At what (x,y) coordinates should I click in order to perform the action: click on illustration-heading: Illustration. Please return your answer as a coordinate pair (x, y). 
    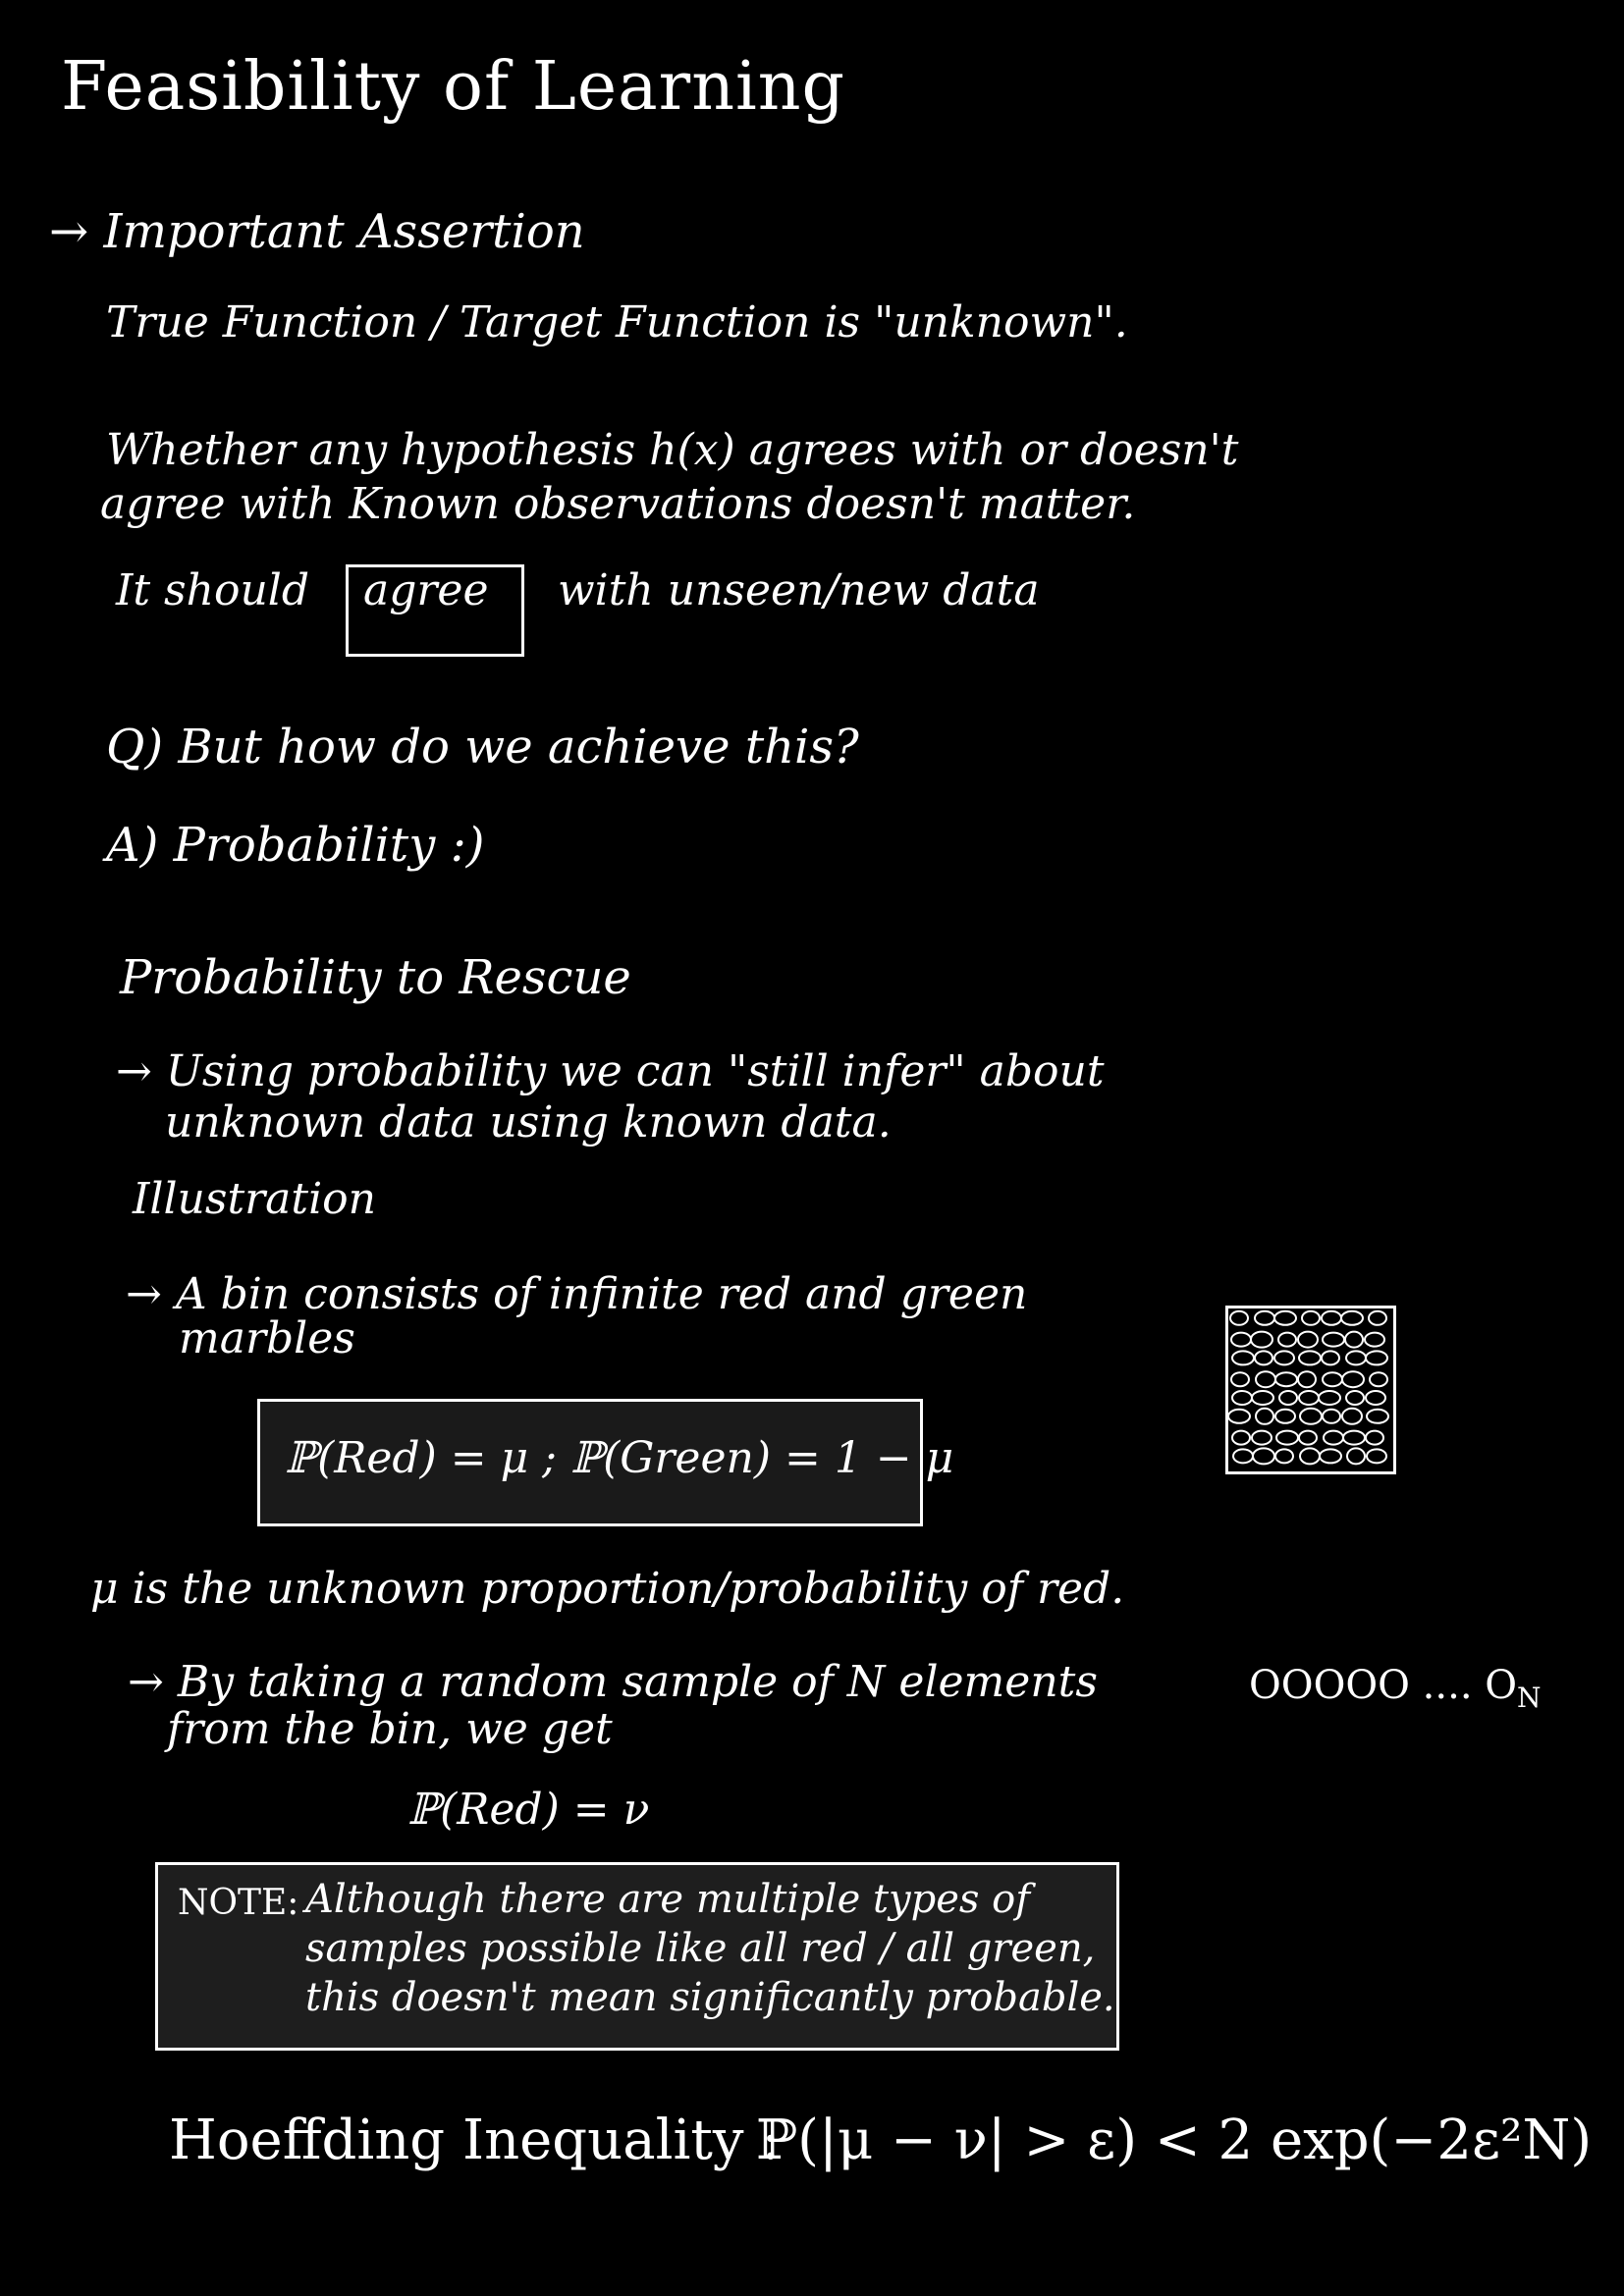
    Looking at the image, I should click on (254, 1199).